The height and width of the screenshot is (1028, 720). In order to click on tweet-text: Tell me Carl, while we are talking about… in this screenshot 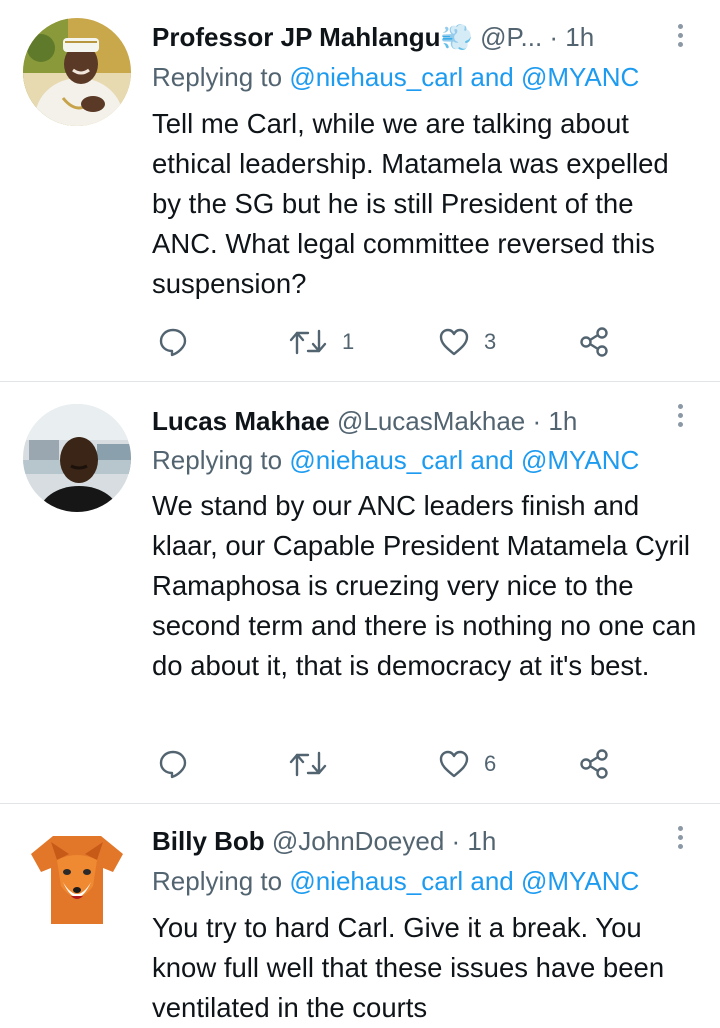, I will do `click(410, 203)`.